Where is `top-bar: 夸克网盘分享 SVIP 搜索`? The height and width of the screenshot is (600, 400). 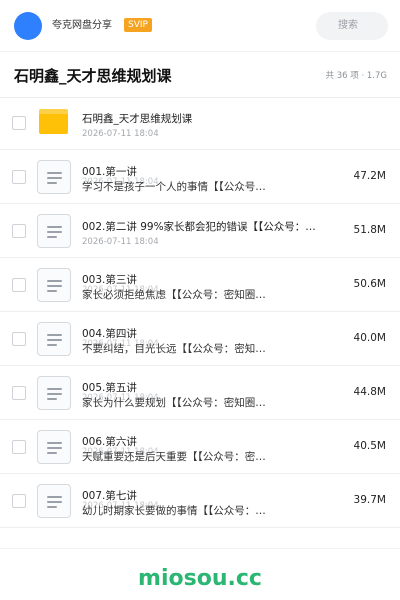
top-bar: 夸克网盘分享 SVIP 搜索 is located at coordinates (200, 26).